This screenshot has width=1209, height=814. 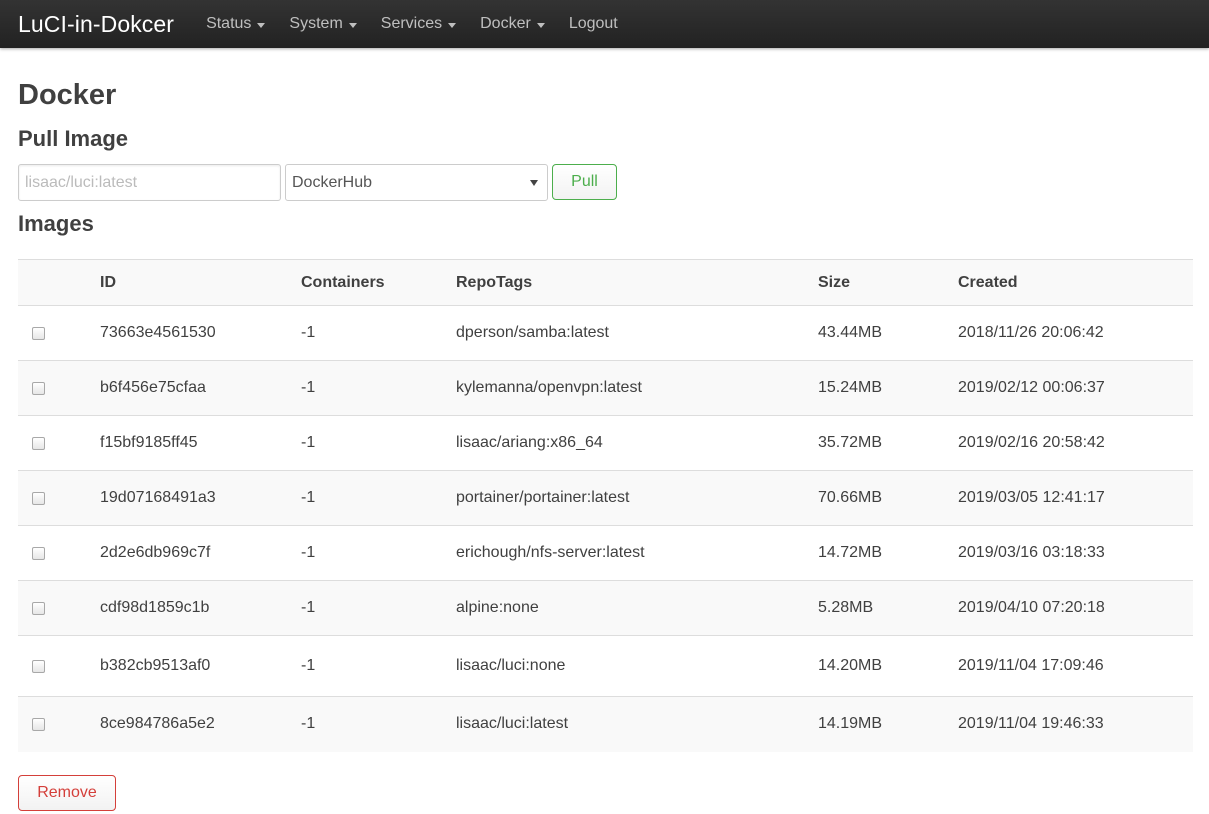 I want to click on table-header-row: ID Containers RepoTags Size Created, so click(x=605, y=282).